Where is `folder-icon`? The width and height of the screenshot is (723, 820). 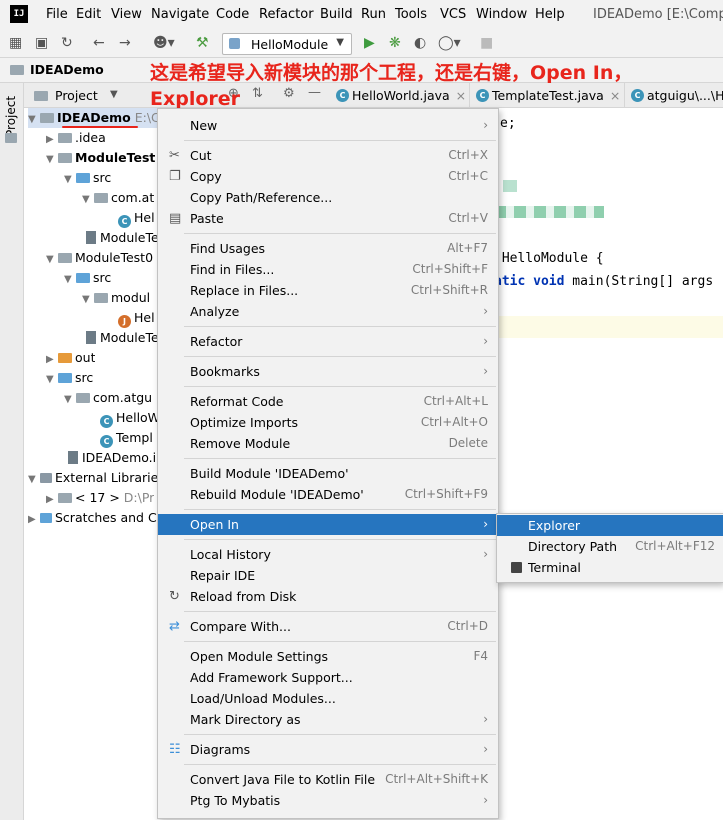 folder-icon is located at coordinates (17, 70).